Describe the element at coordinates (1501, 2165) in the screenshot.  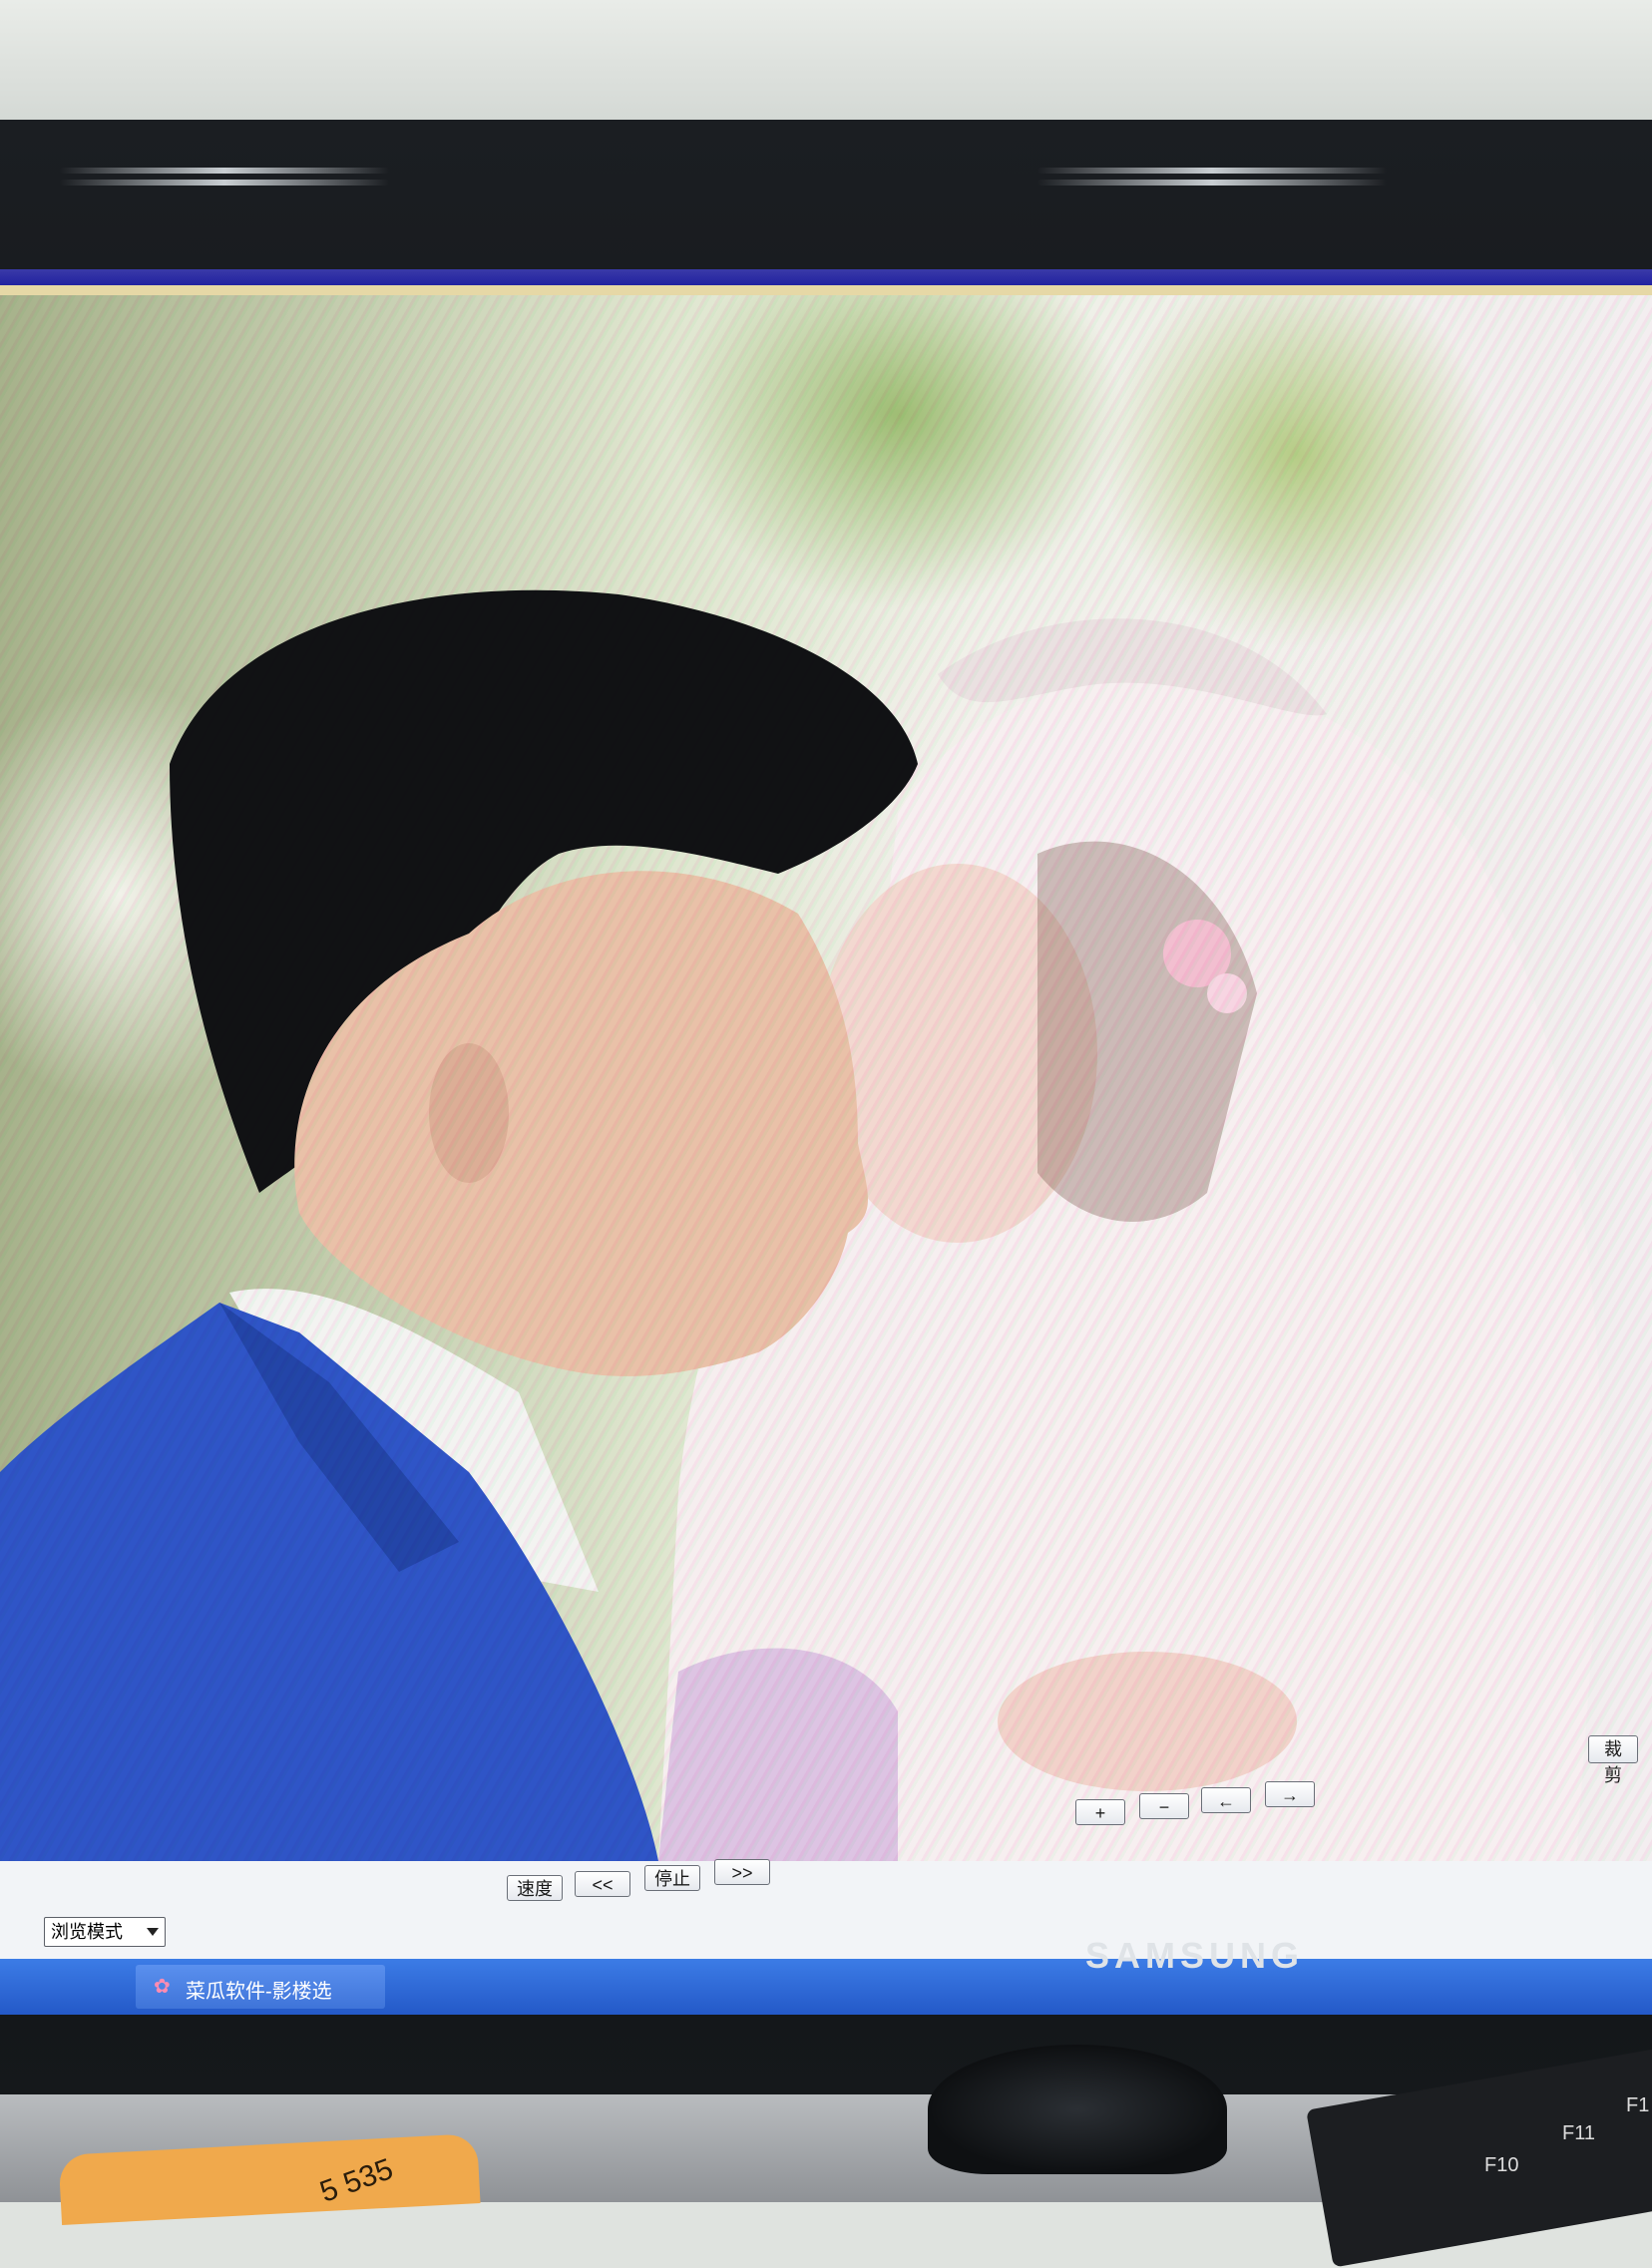
I see `keyboard-key-f10: F10` at that location.